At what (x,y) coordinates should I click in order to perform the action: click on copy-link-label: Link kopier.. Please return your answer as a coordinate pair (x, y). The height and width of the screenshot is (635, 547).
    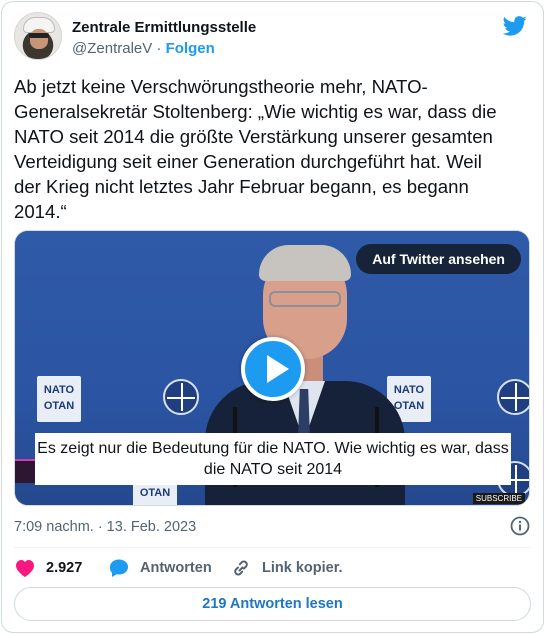
    Looking at the image, I should click on (302, 568).